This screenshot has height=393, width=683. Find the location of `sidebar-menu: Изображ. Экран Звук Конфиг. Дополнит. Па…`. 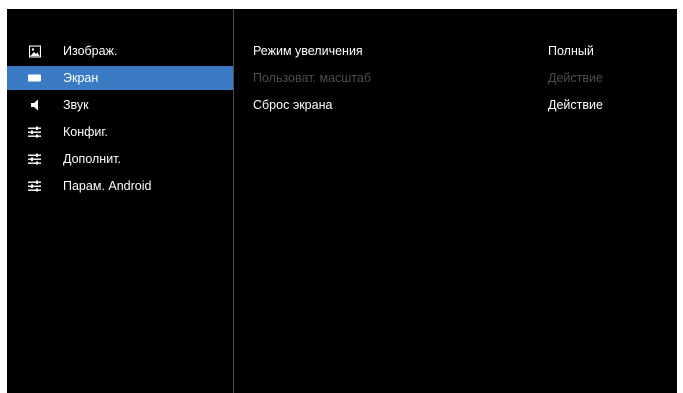

sidebar-menu: Изображ. Экран Звук Конфиг. Дополнит. Па… is located at coordinates (120, 120).